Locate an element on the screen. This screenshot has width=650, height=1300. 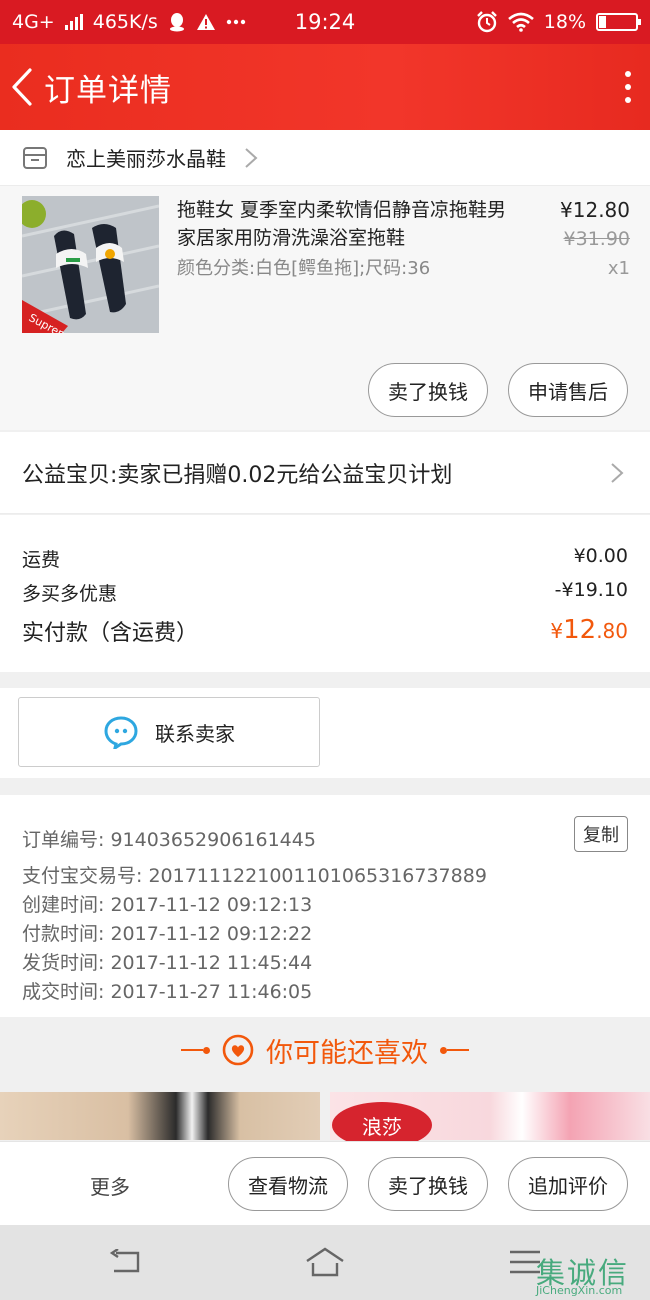
contact-section: 联系卖家 is located at coordinates (325, 733).